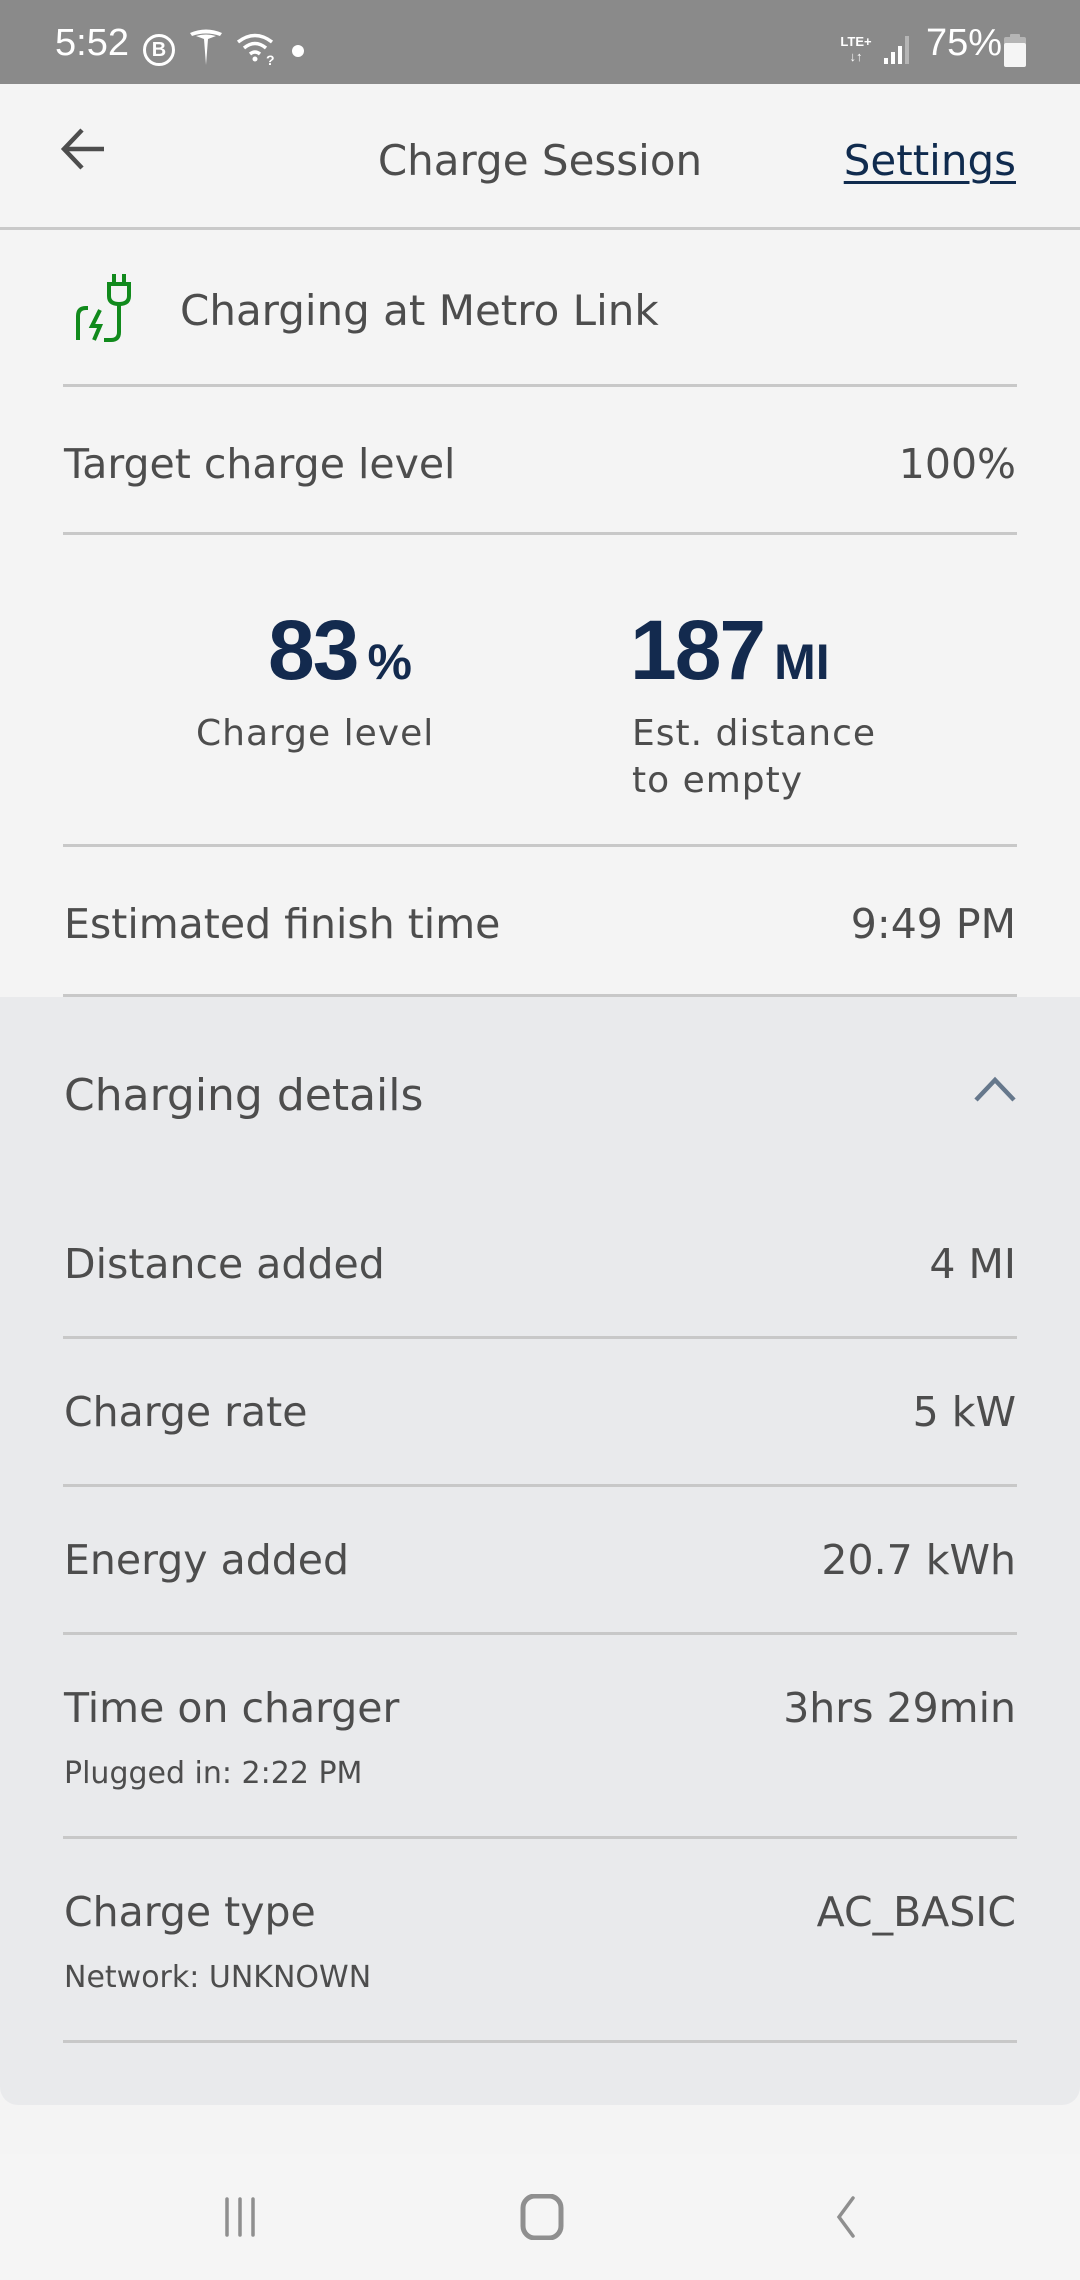  Describe the element at coordinates (718, 780) in the screenshot. I see `distance-label-line2: to empty` at that location.